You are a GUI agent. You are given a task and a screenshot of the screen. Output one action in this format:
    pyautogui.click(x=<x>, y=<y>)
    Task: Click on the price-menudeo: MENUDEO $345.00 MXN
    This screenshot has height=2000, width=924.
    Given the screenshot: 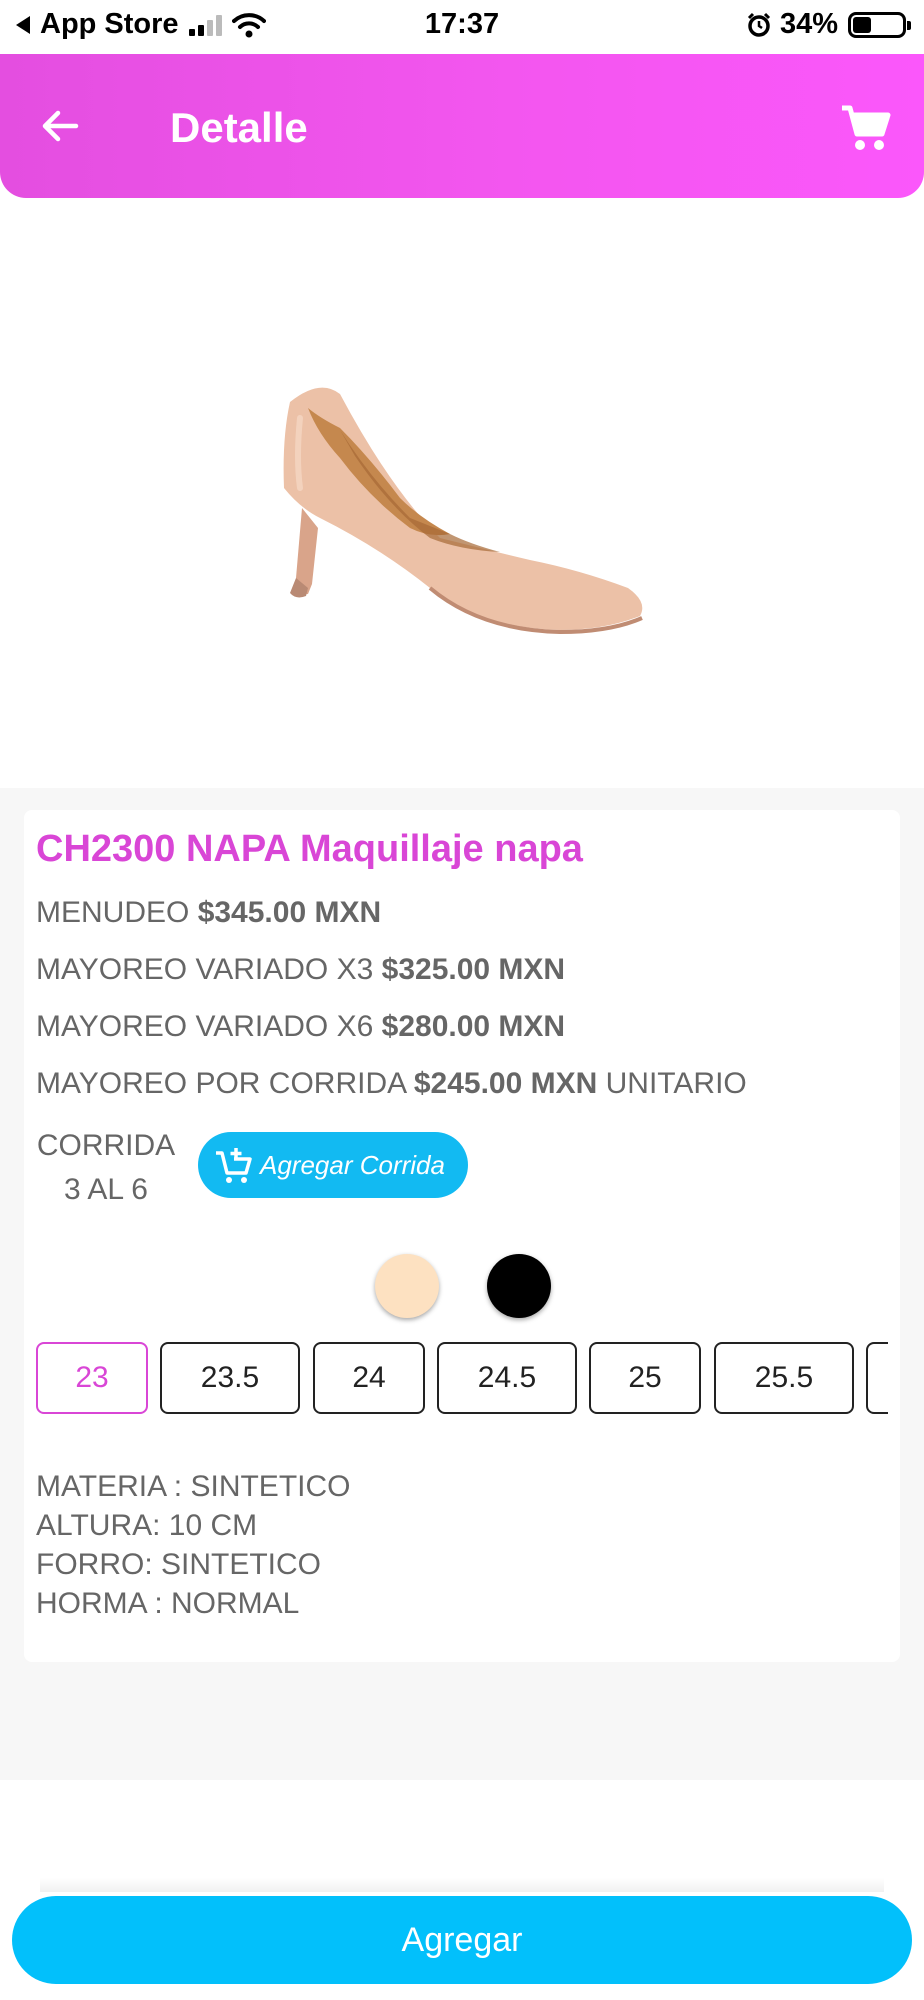 What is the action you would take?
    pyautogui.click(x=209, y=912)
    